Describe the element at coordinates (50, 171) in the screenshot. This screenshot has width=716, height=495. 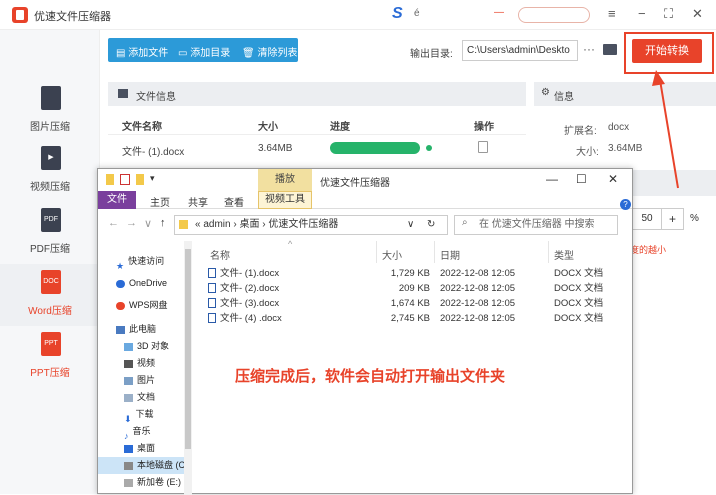
I see `sidebar-item-video: ▶ 视频压缩` at that location.